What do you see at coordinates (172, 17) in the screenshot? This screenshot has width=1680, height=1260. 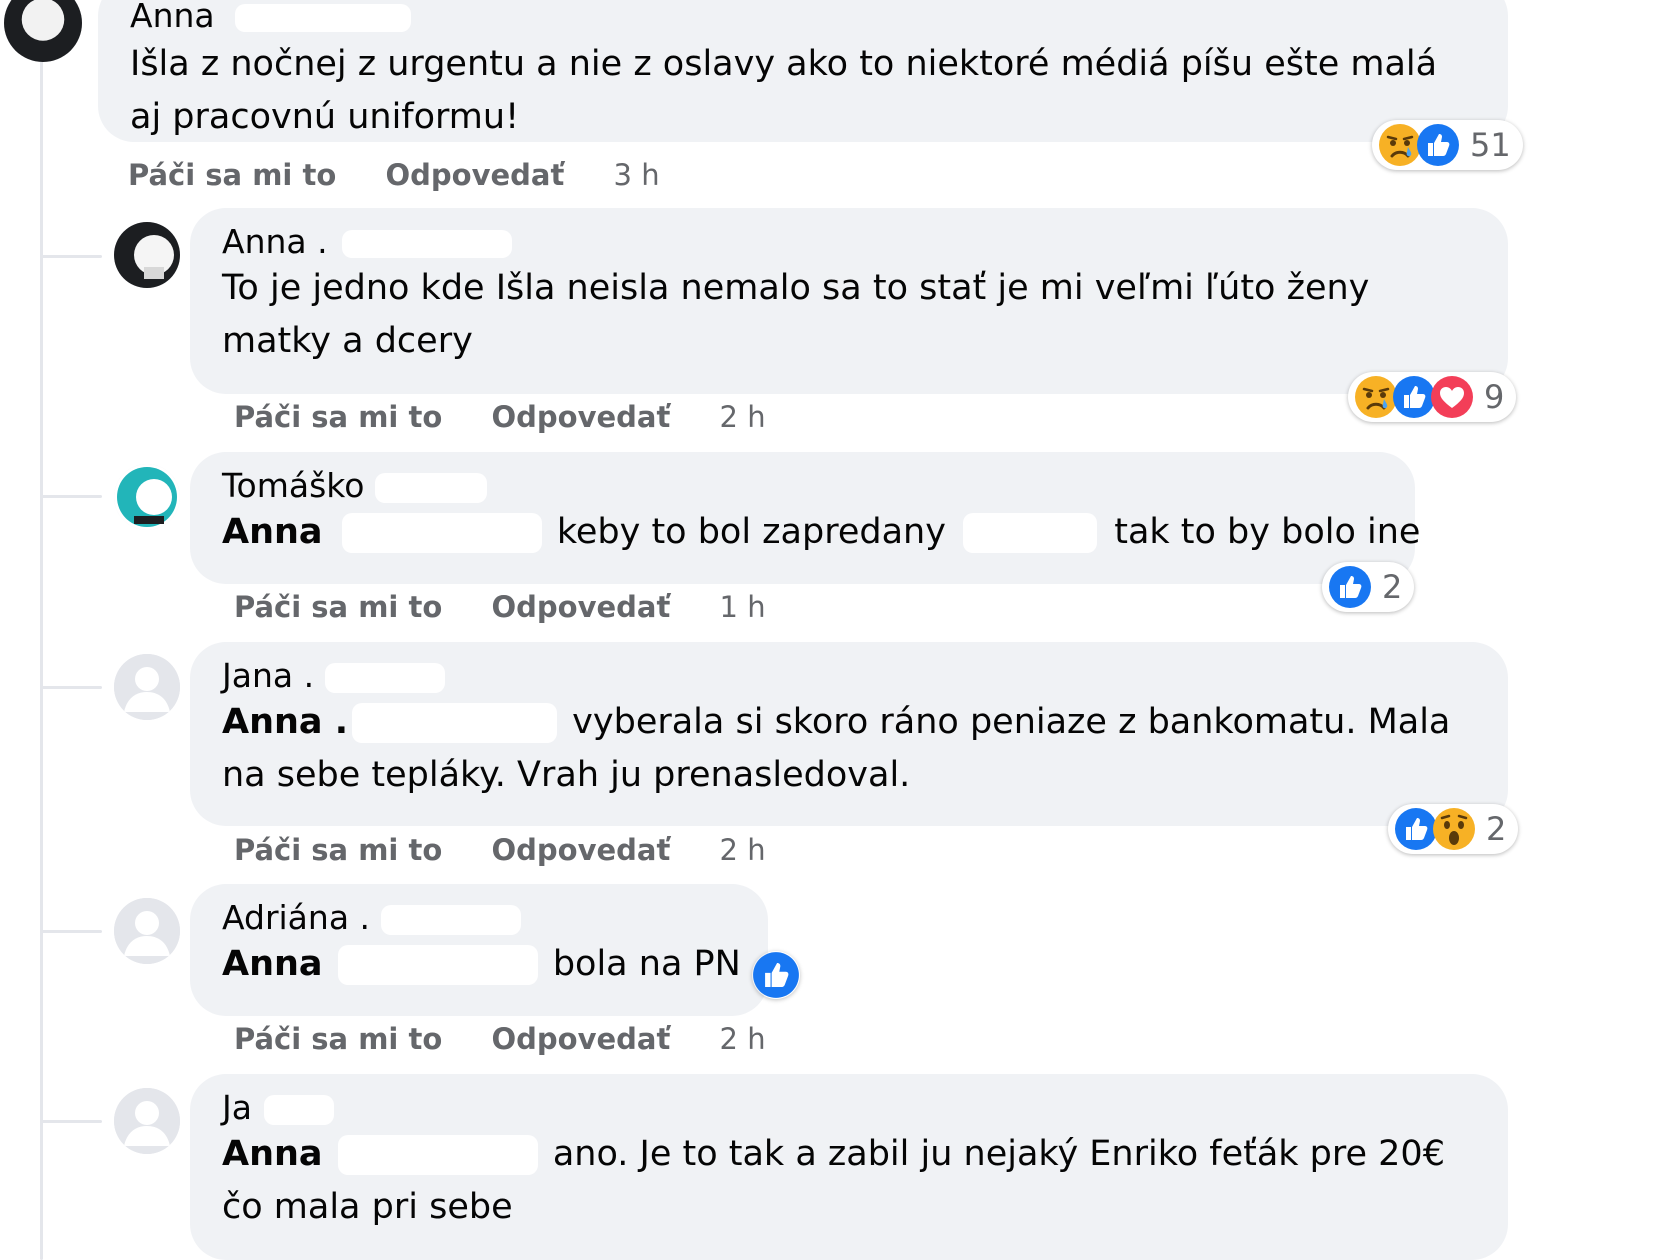 I see `comment-author: Anna` at bounding box center [172, 17].